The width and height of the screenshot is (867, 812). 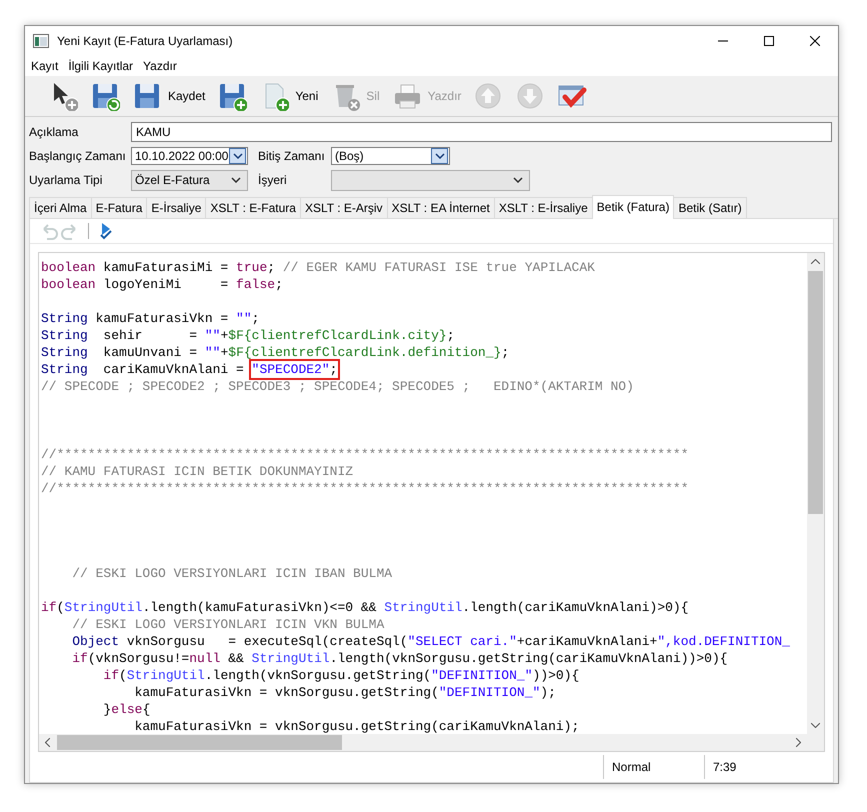 What do you see at coordinates (815, 725) in the screenshot?
I see `scroll-down-icon` at bounding box center [815, 725].